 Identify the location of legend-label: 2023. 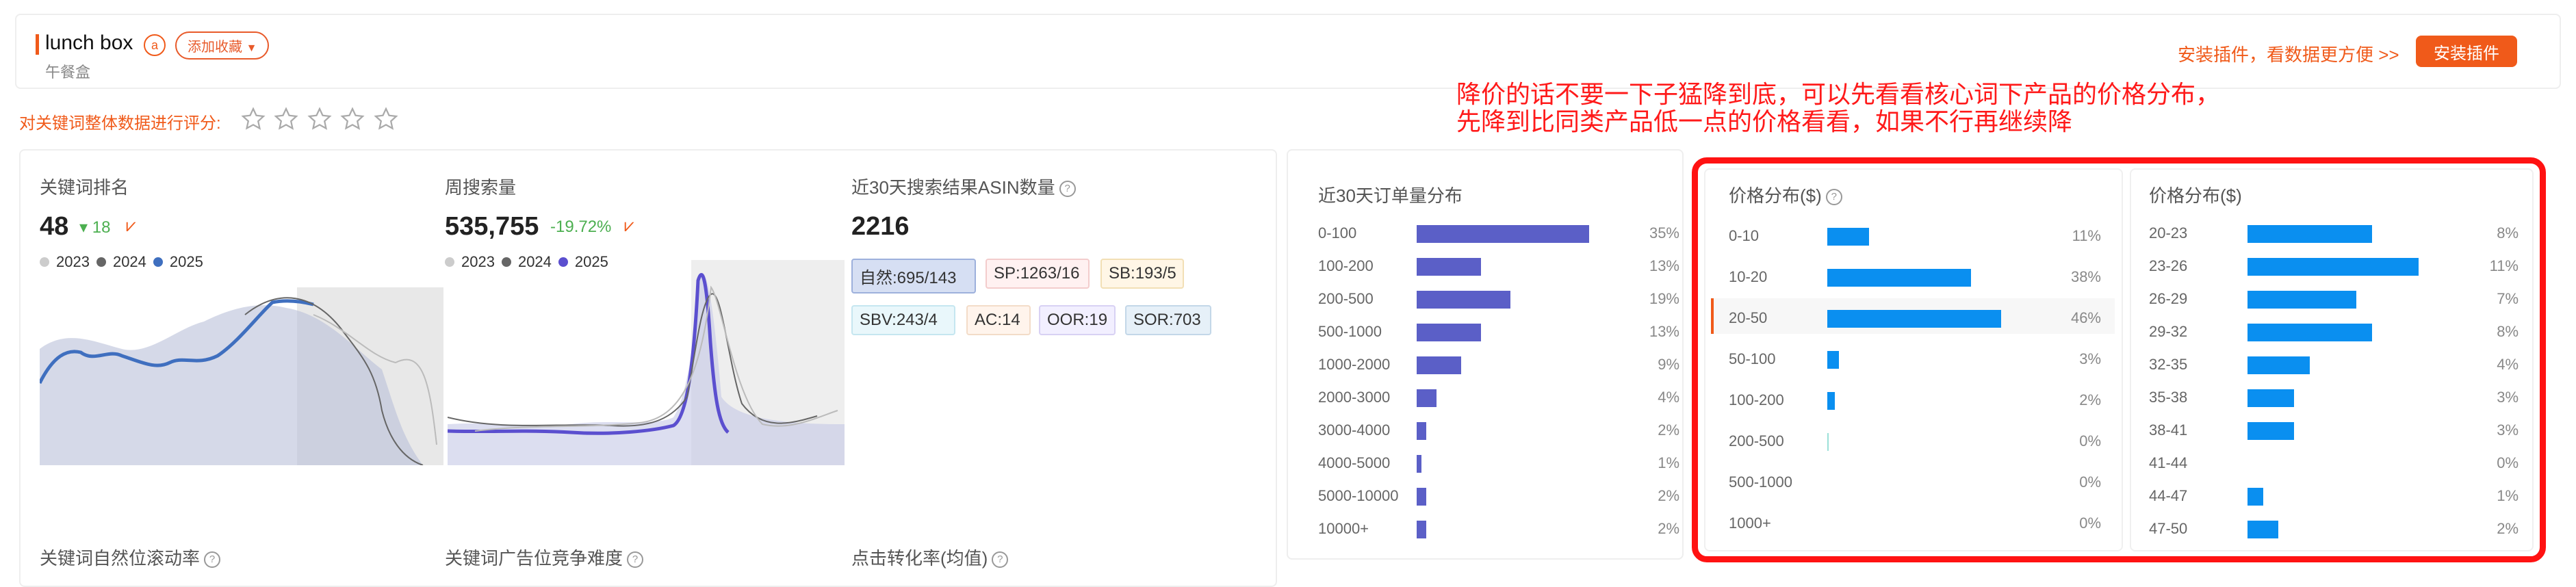
(73, 261).